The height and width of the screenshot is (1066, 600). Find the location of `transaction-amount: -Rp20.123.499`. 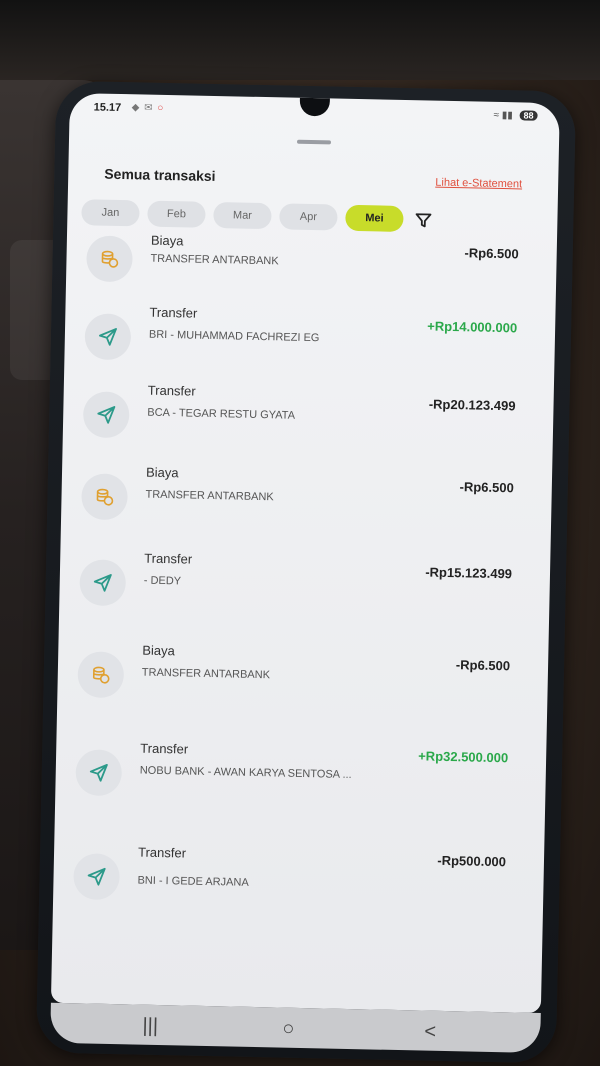

transaction-amount: -Rp20.123.499 is located at coordinates (472, 405).